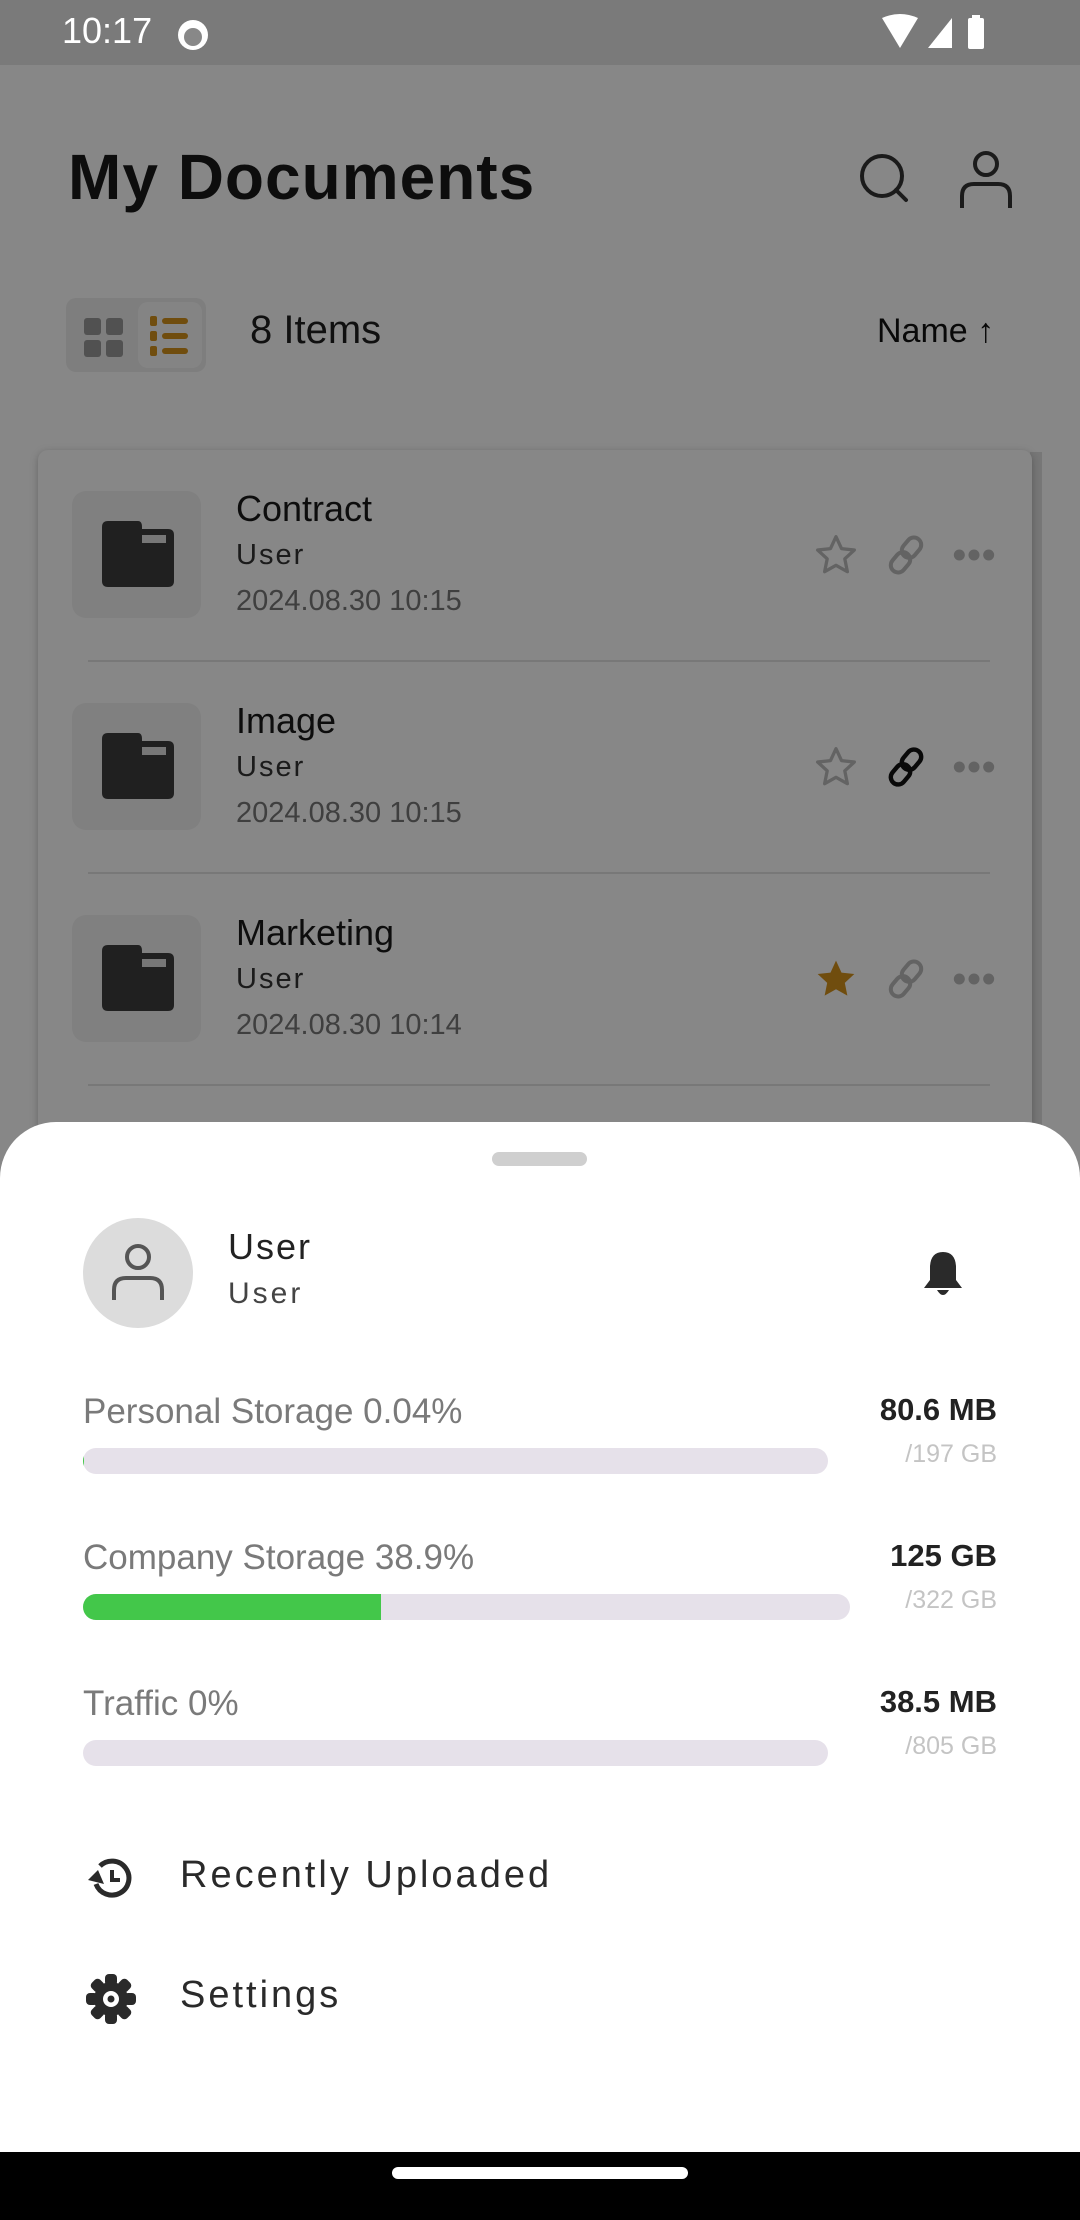 This screenshot has height=2220, width=1080. I want to click on signal-icon, so click(940, 33).